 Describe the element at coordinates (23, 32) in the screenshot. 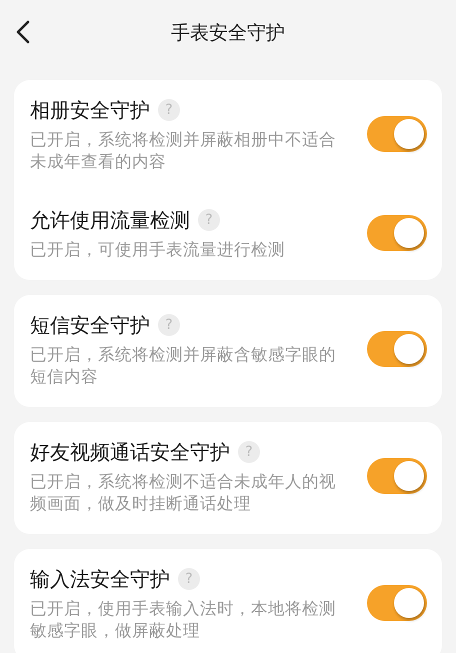

I see `back-icon` at that location.